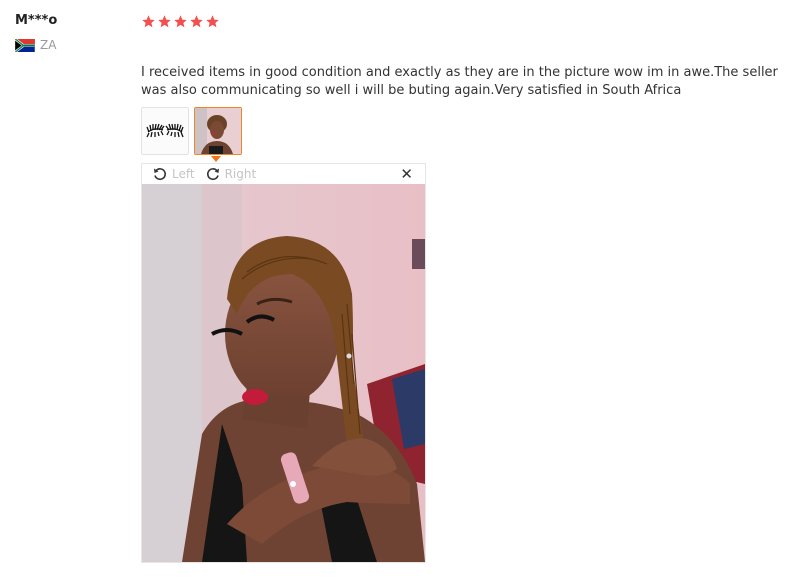  I want to click on rotate-left-button: Left, so click(173, 174).